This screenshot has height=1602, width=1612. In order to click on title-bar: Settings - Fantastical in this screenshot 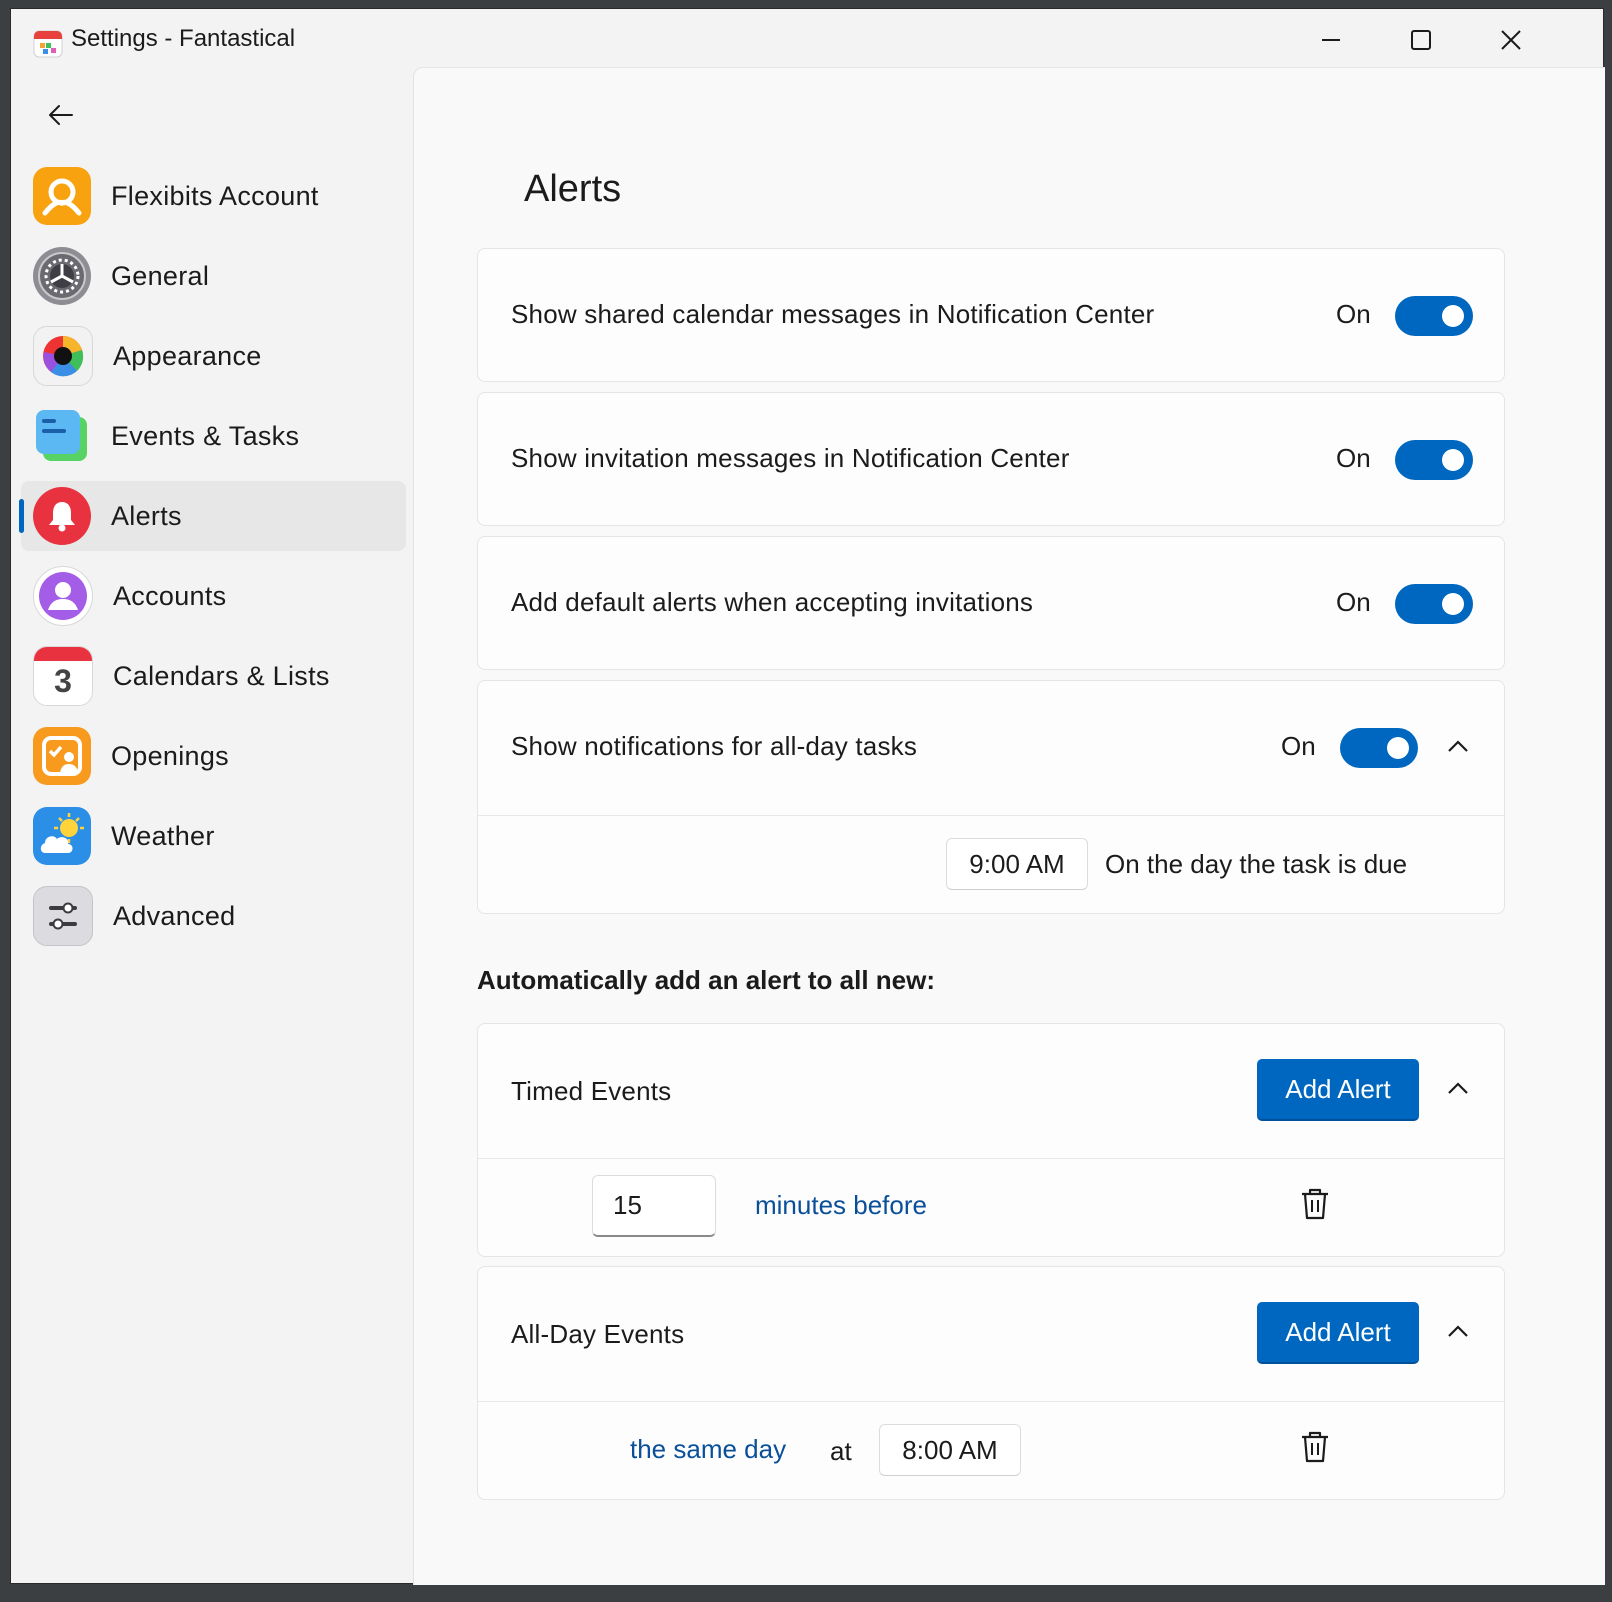, I will do `click(807, 39)`.